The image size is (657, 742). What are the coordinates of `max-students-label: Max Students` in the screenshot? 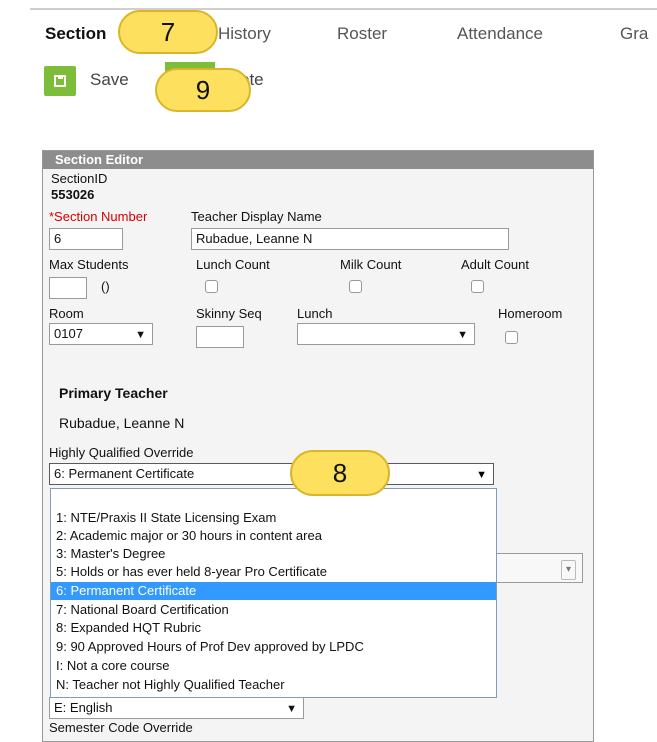 It's located at (89, 264).